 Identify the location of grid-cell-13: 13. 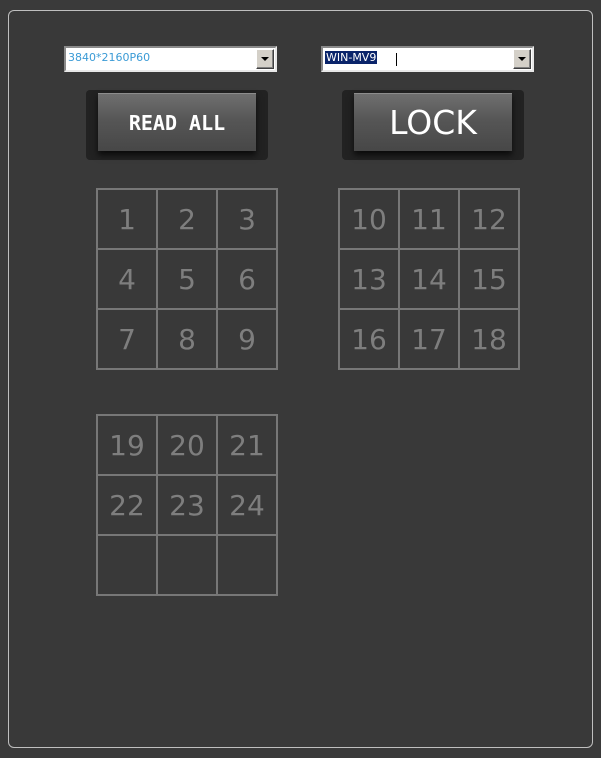
(370, 280).